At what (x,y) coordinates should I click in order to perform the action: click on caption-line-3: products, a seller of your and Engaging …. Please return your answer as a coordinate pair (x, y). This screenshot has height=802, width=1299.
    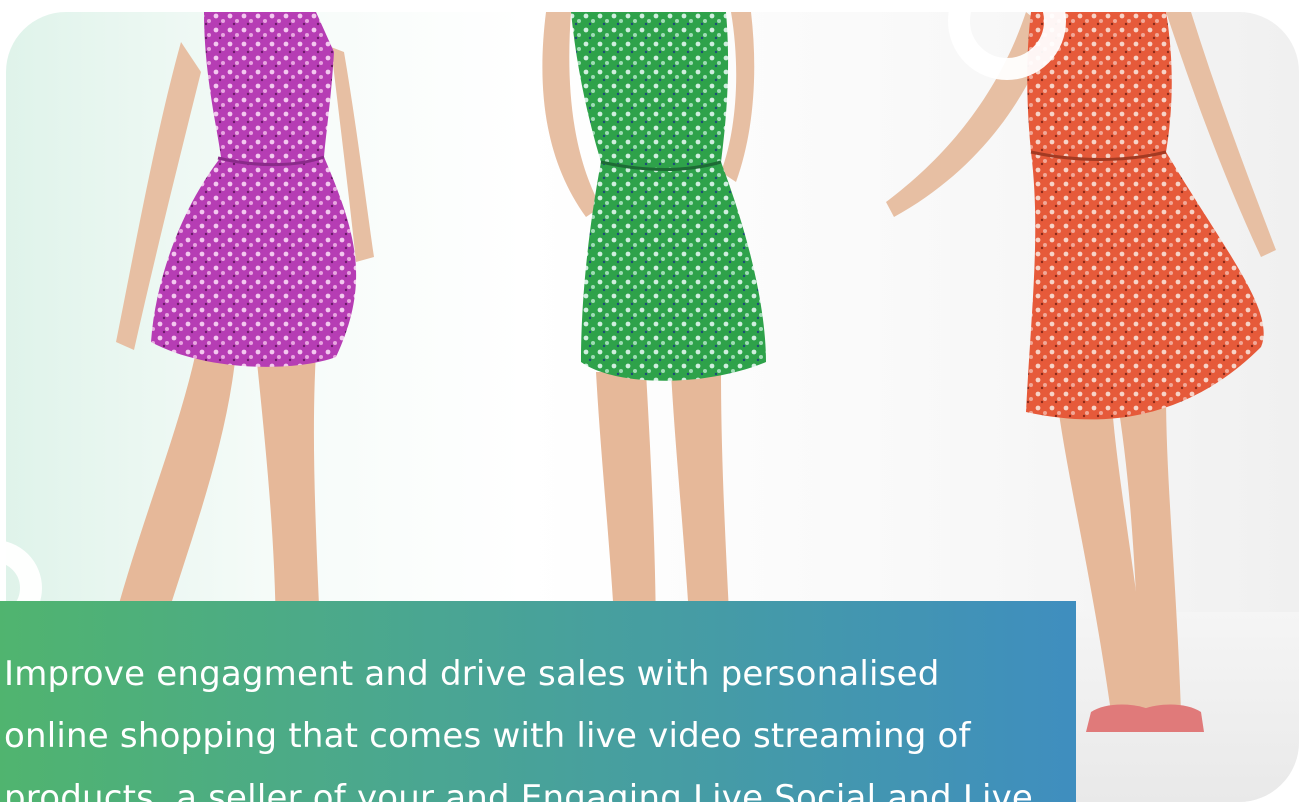
    Looking at the image, I should click on (519, 790).